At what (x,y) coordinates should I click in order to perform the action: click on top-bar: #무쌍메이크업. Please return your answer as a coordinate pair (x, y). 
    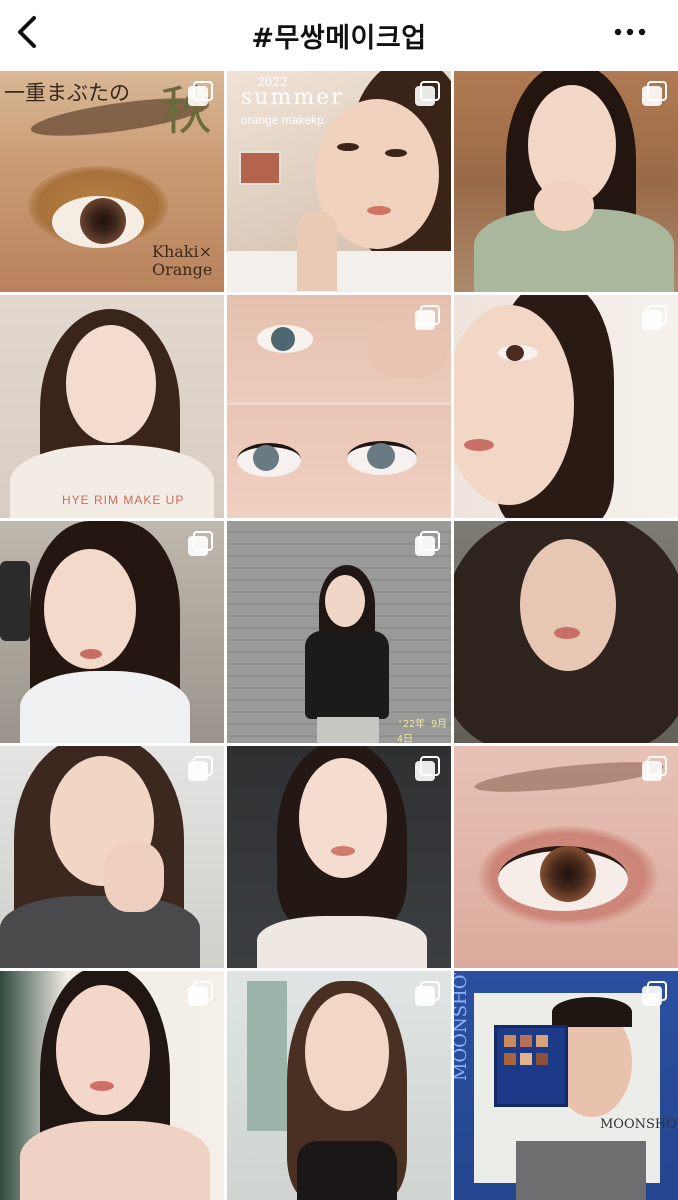
    Looking at the image, I should click on (339, 34).